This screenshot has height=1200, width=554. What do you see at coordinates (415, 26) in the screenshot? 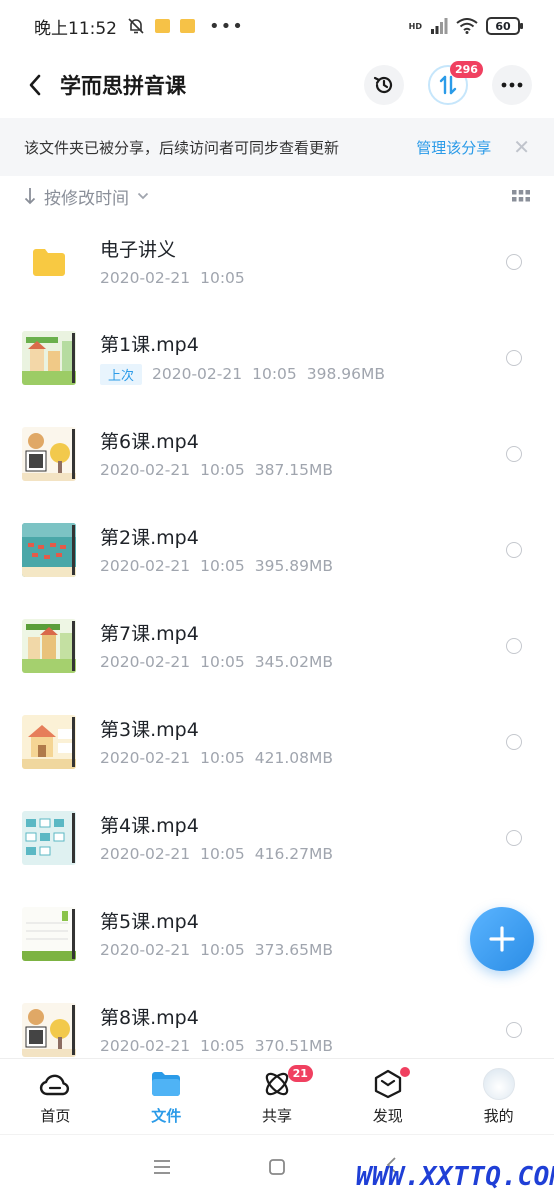
I see `hd-label: HD` at bounding box center [415, 26].